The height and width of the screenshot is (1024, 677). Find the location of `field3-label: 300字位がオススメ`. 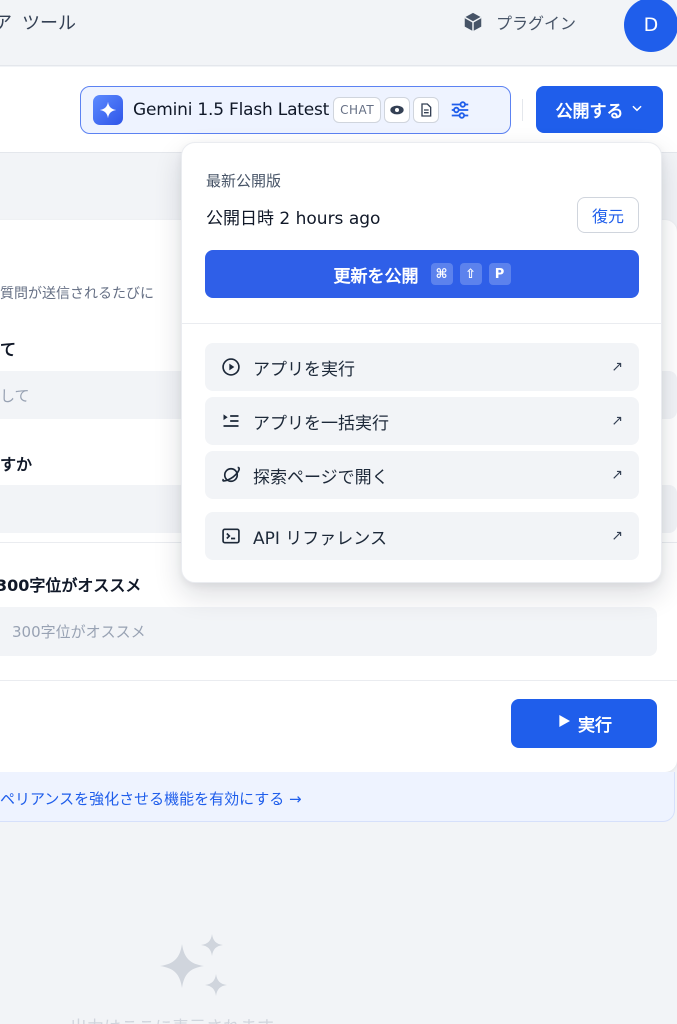

field3-label: 300字位がオススメ is located at coordinates (71, 585).